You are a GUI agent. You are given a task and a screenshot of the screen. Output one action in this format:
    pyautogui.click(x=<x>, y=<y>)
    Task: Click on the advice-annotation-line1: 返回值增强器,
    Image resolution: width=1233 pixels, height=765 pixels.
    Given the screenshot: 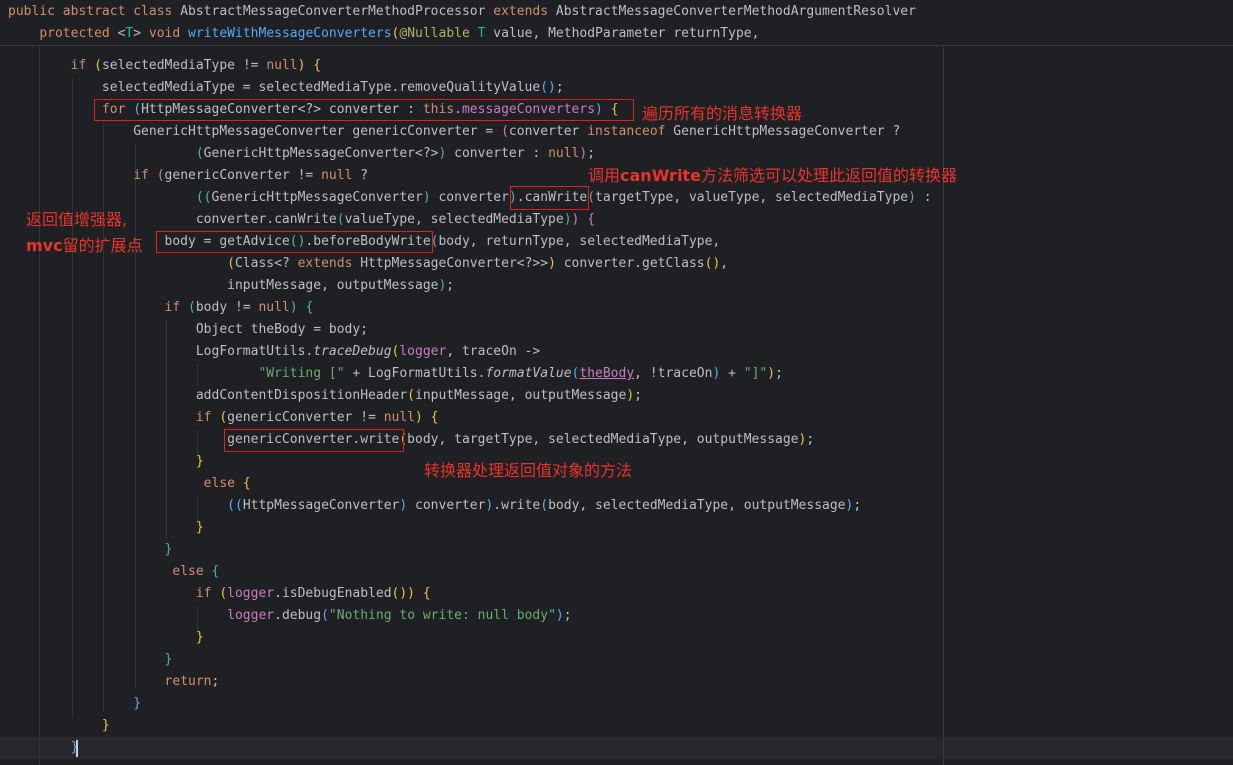 What is the action you would take?
    pyautogui.click(x=77, y=219)
    